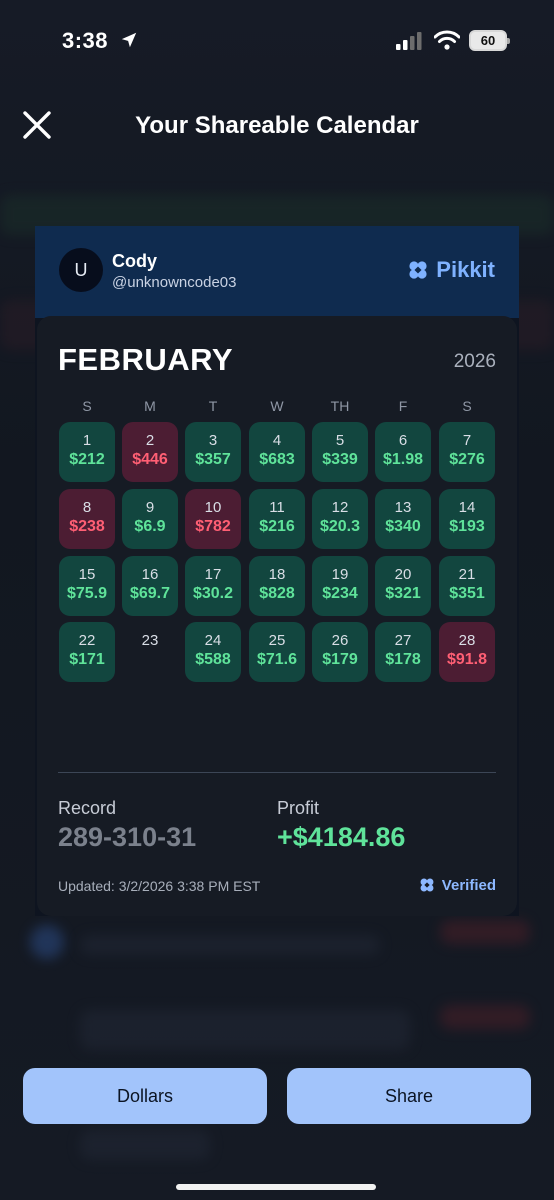 The image size is (554, 1200). What do you see at coordinates (145, 1096) in the screenshot?
I see `dollars-button: Dollars` at bounding box center [145, 1096].